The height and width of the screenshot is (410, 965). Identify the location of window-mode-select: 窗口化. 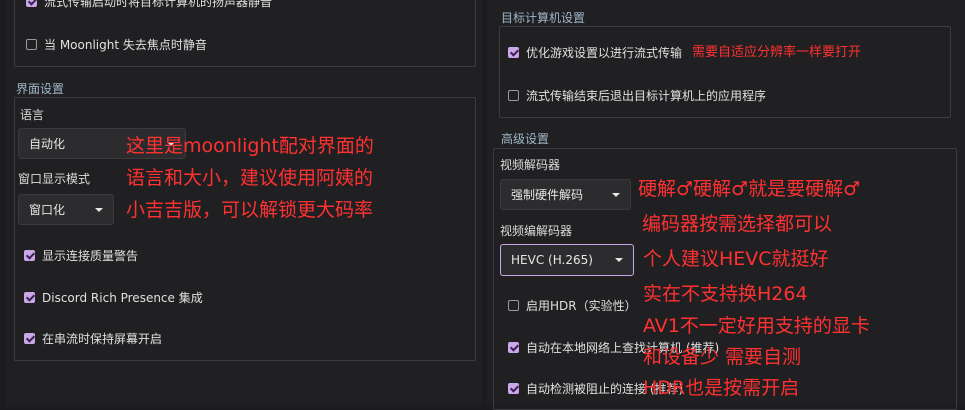
(66, 209).